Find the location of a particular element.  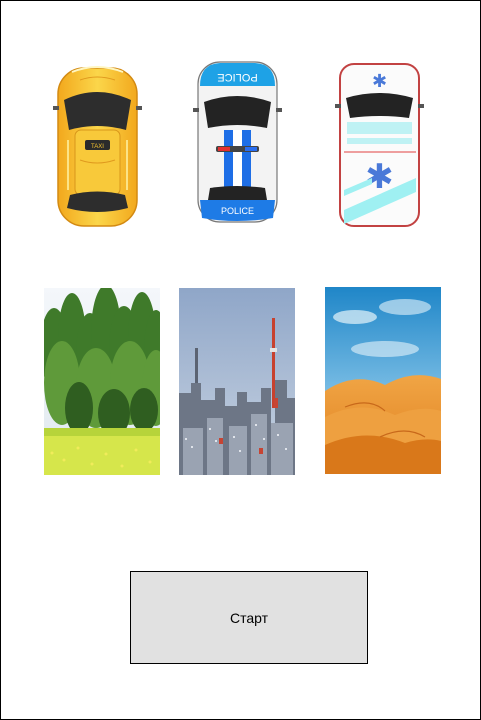

forest-scene-image is located at coordinates (102, 381).